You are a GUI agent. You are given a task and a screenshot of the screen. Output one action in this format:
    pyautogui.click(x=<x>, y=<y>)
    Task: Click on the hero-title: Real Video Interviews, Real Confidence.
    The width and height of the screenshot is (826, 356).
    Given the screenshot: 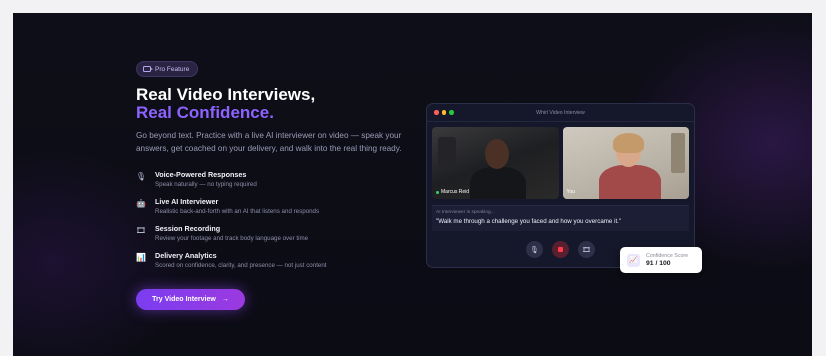 What is the action you would take?
    pyautogui.click(x=286, y=104)
    